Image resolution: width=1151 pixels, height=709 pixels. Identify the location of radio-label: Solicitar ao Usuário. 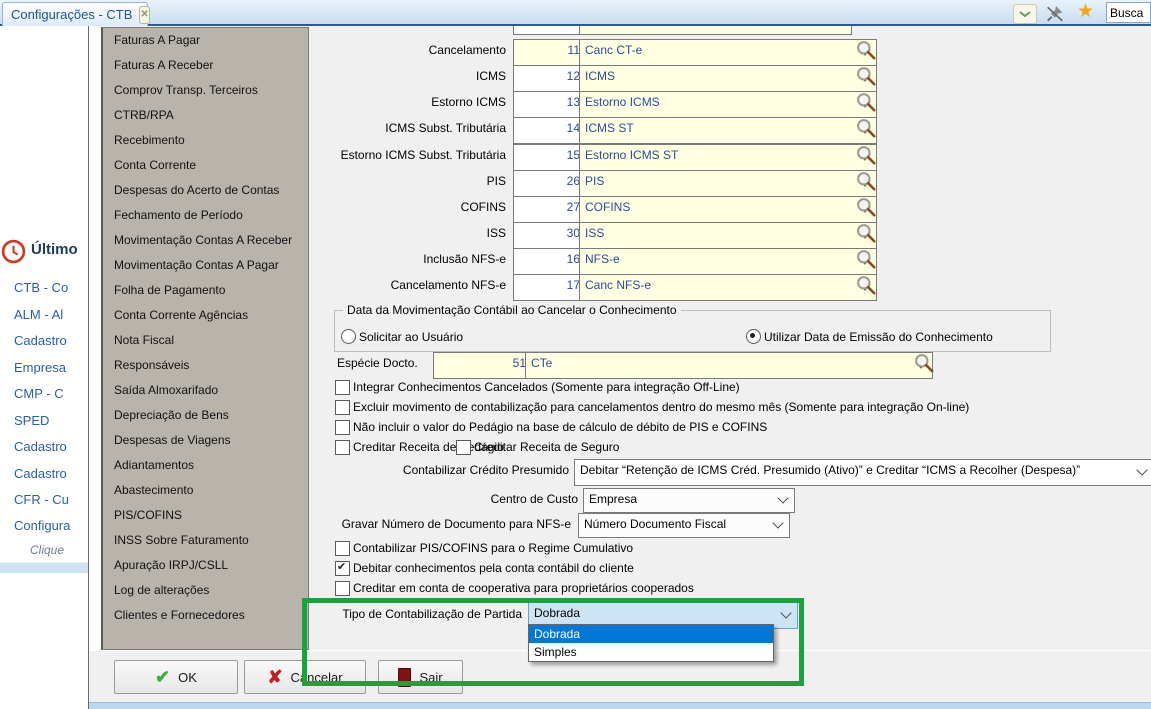
(411, 337).